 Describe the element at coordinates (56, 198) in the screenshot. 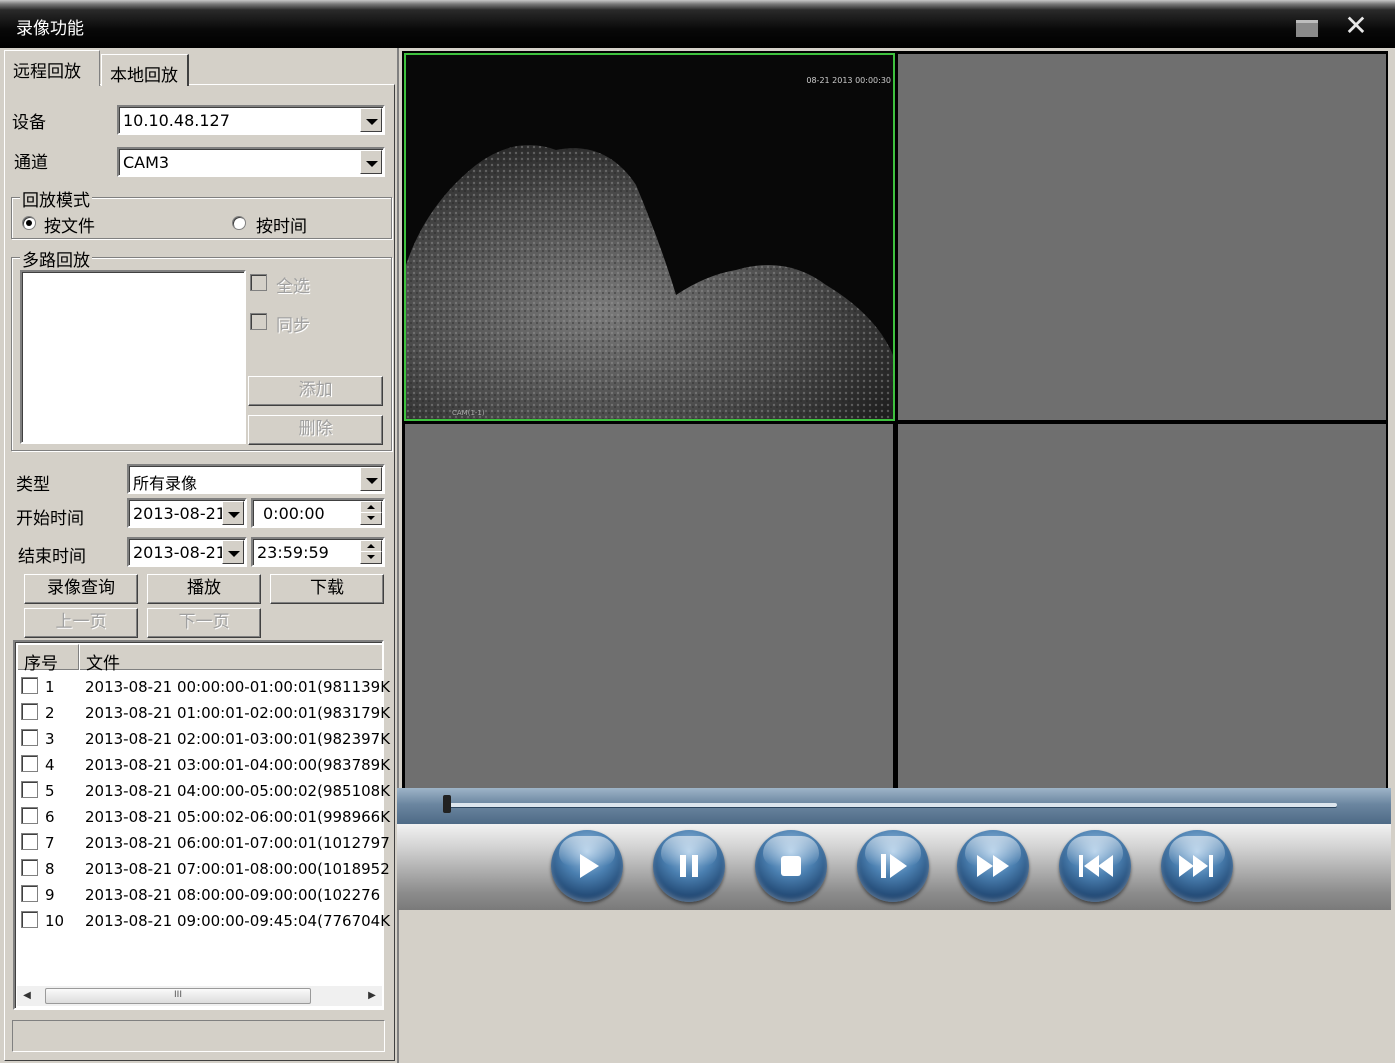

I see `playback-mode-title: 回放模式` at that location.